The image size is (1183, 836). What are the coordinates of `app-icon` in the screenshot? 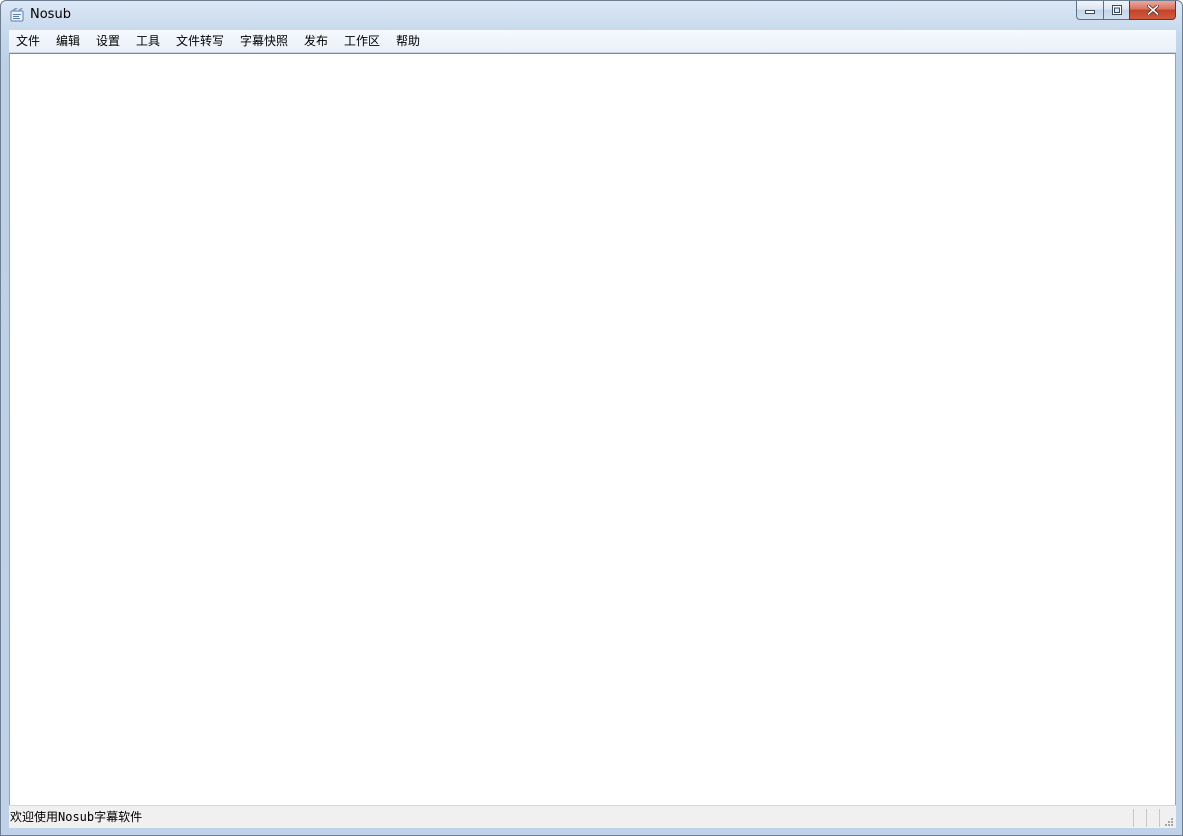 It's located at (17, 15).